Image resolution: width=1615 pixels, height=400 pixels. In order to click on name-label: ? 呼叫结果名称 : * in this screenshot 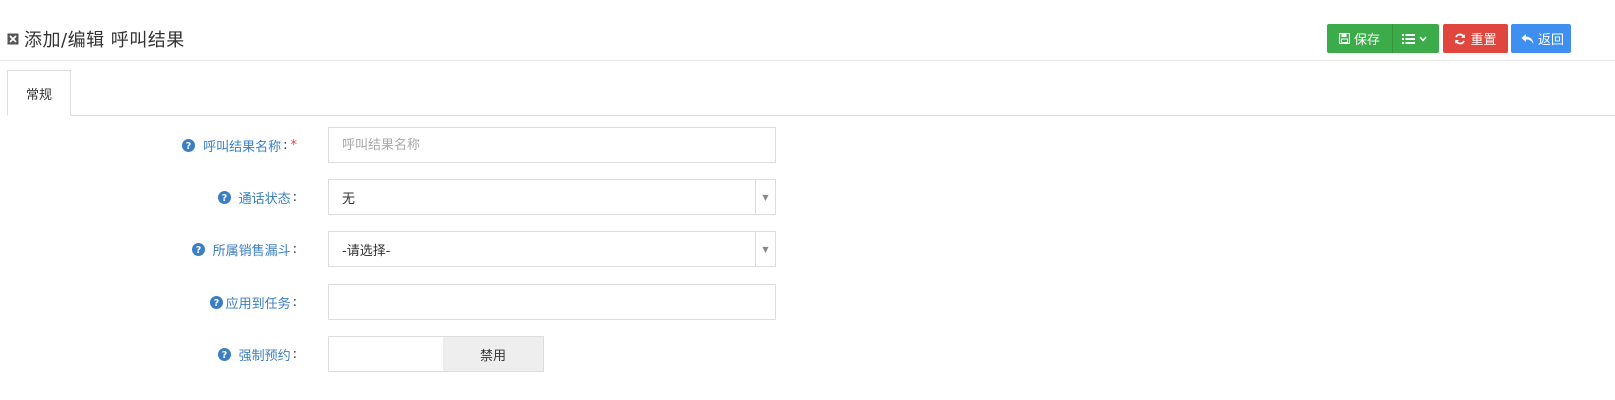, I will do `click(239, 145)`.